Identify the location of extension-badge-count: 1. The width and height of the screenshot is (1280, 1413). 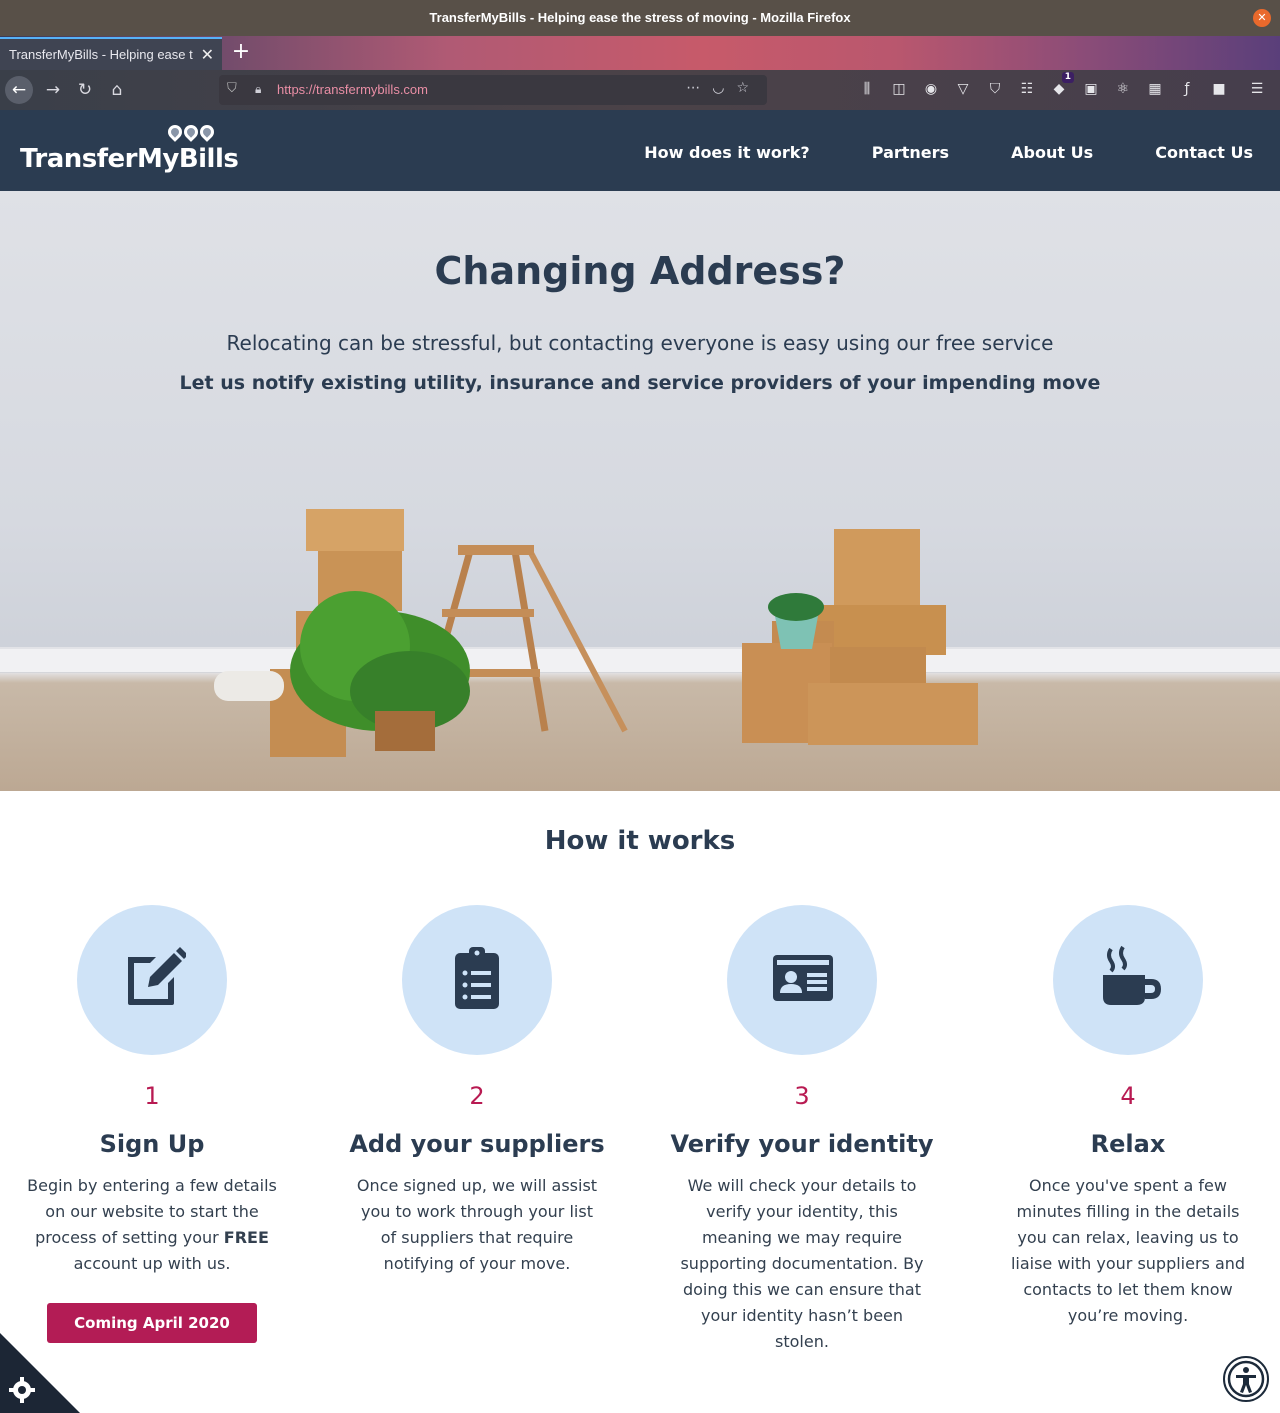
(1067, 77).